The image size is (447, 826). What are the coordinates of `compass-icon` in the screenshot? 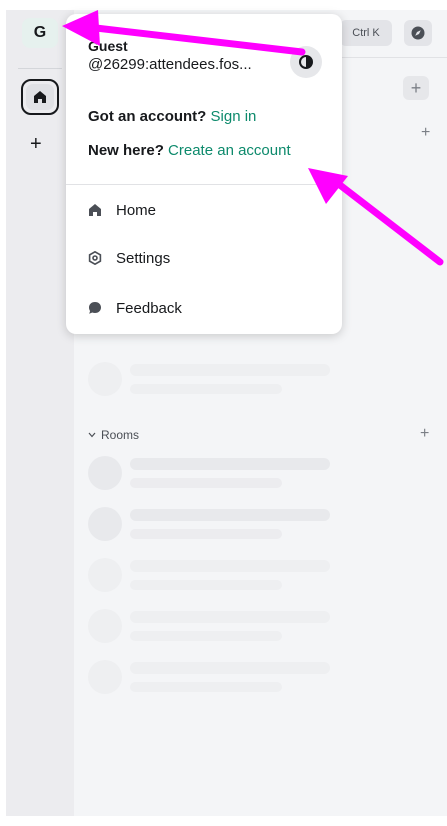 It's located at (418, 33).